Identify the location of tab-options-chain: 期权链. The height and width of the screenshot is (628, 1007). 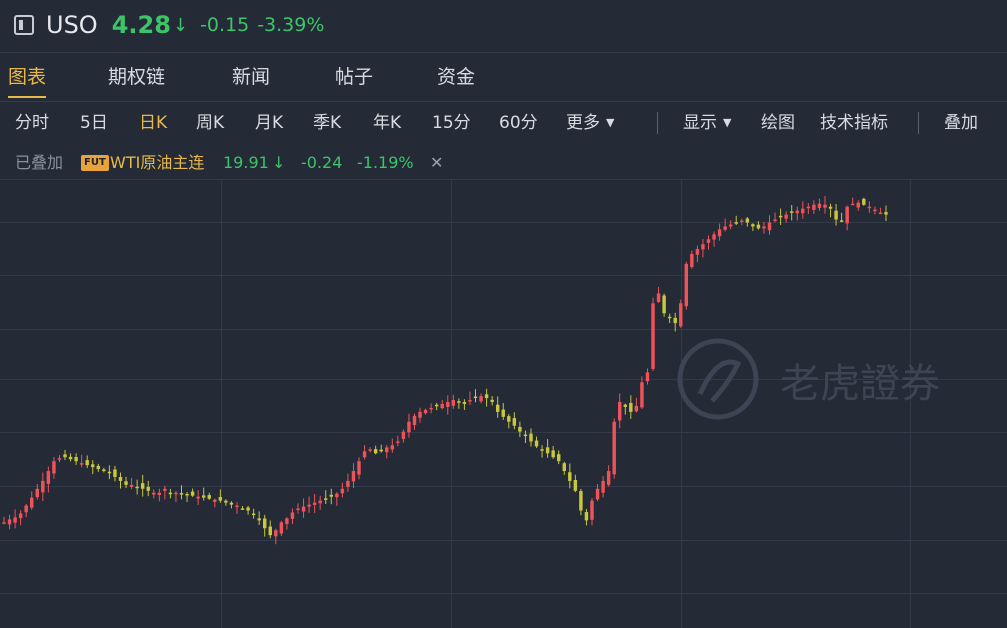
(136, 77).